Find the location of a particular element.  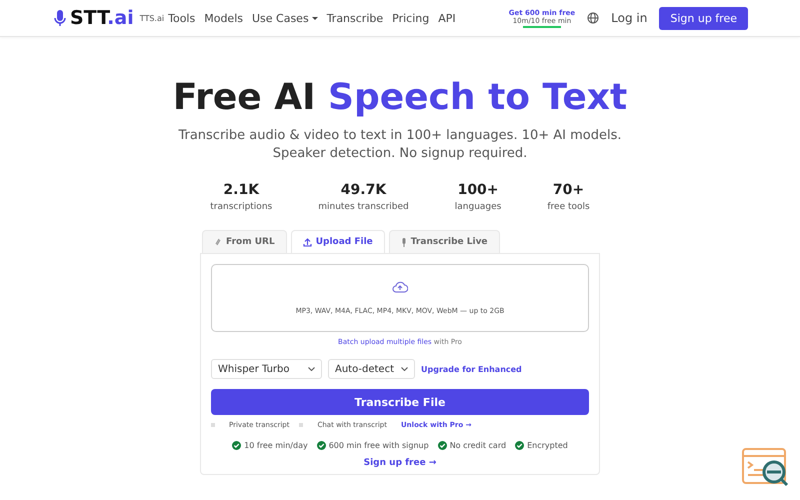

stat-label: transcriptions is located at coordinates (241, 207).